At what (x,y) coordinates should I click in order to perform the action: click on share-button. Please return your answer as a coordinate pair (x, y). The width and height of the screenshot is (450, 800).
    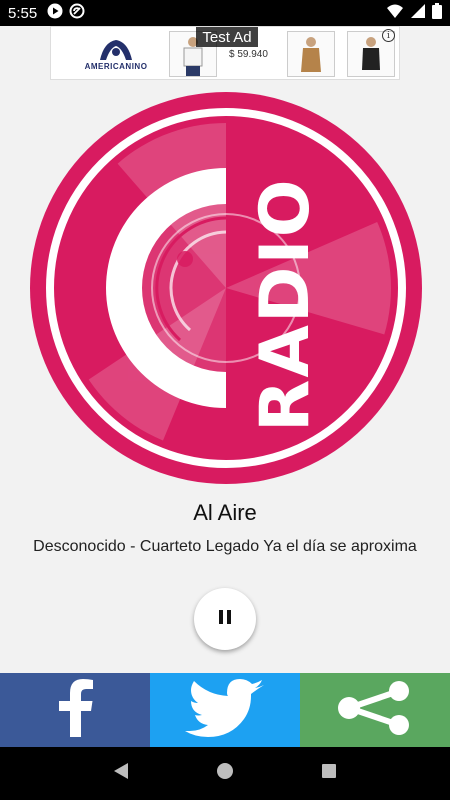
    Looking at the image, I should click on (375, 710).